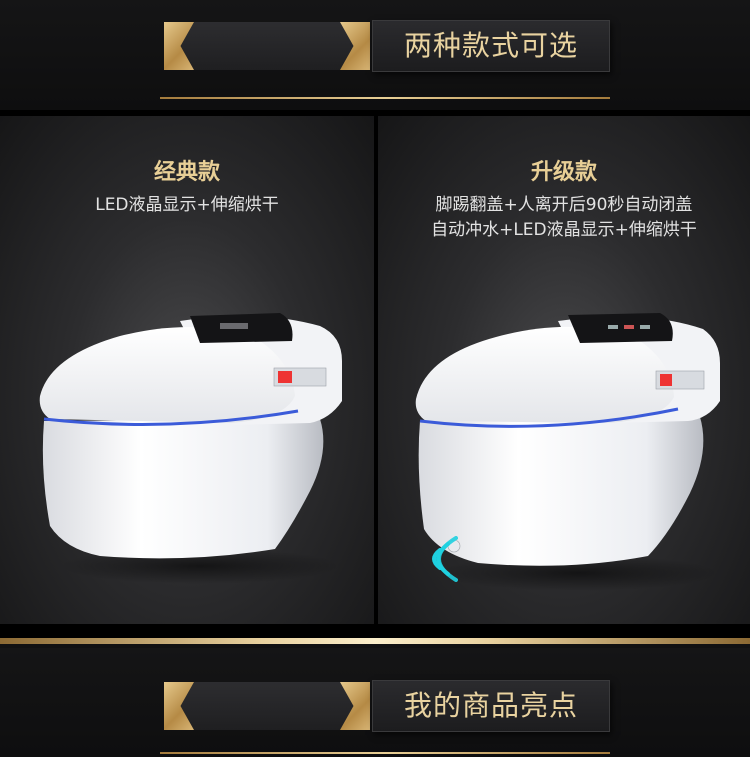 The width and height of the screenshot is (750, 757). Describe the element at coordinates (563, 172) in the screenshot. I see `upgrade-model-title: 升级款` at that location.